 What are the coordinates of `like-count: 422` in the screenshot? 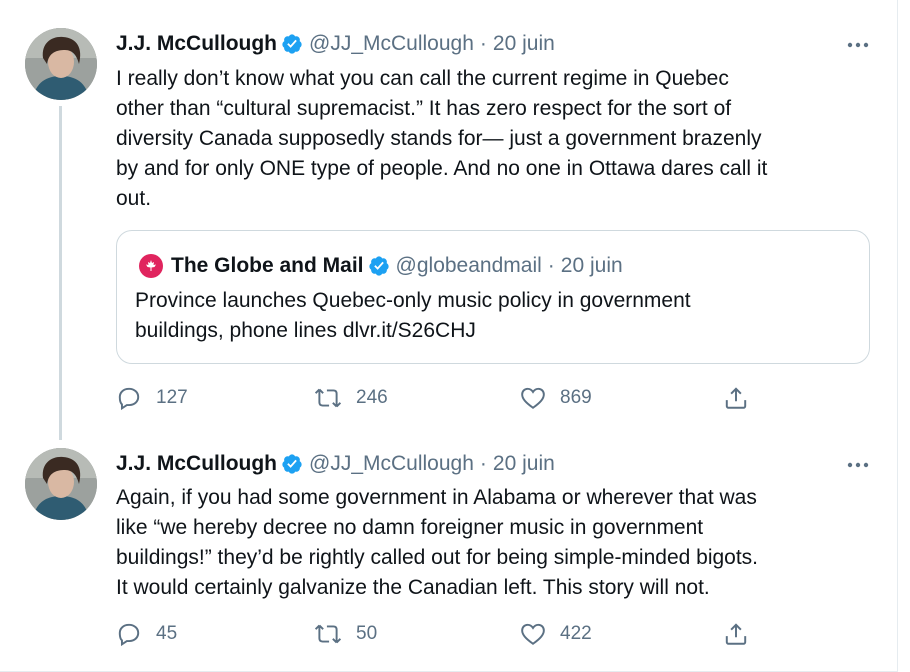 It's located at (576, 633).